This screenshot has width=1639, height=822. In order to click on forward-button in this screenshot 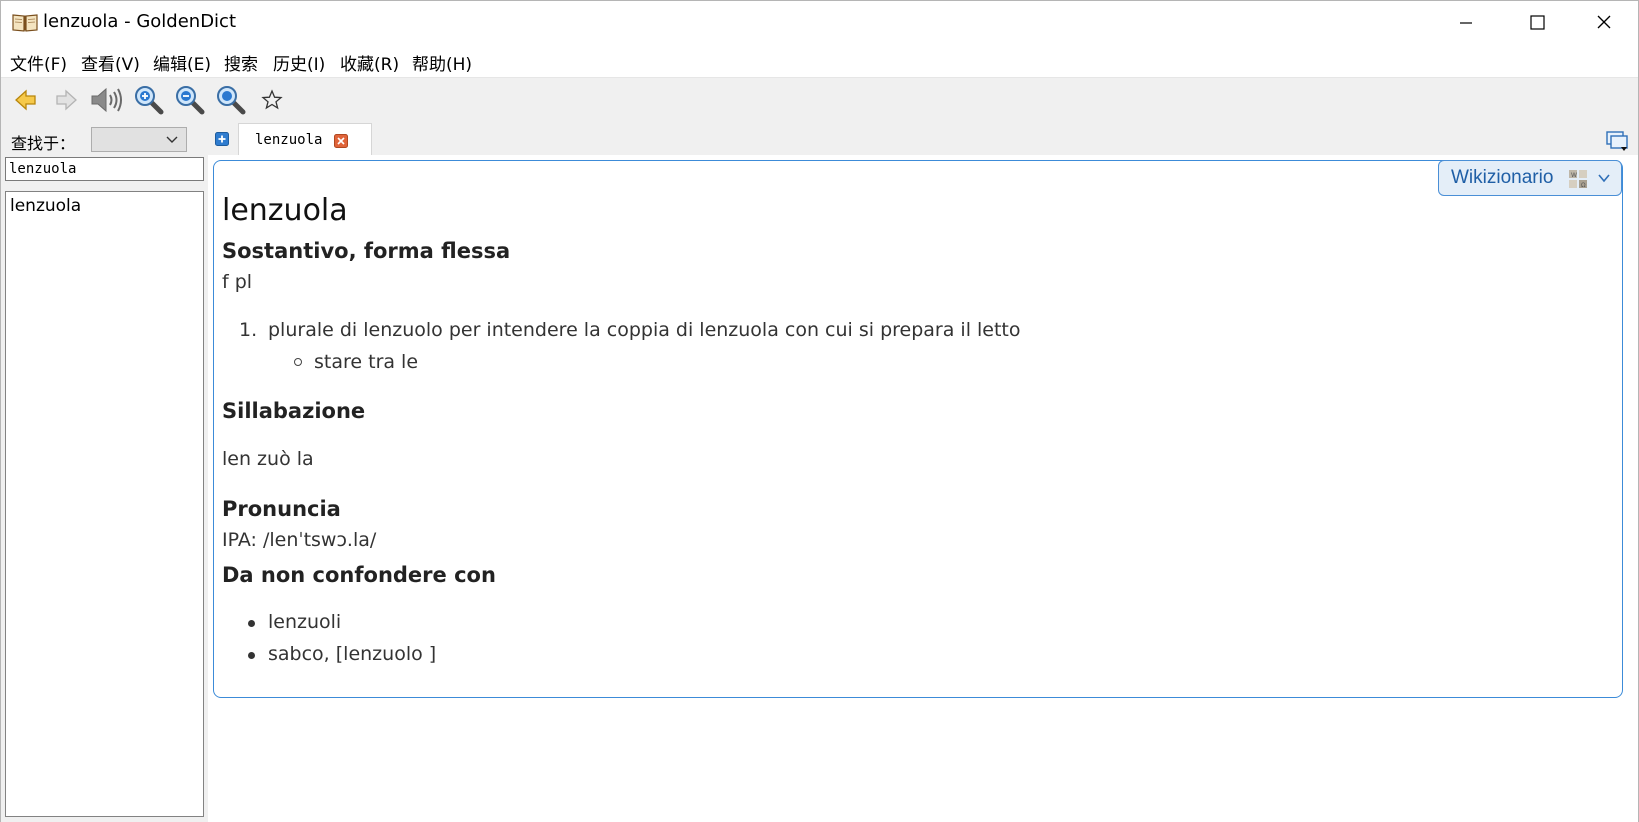, I will do `click(66, 100)`.